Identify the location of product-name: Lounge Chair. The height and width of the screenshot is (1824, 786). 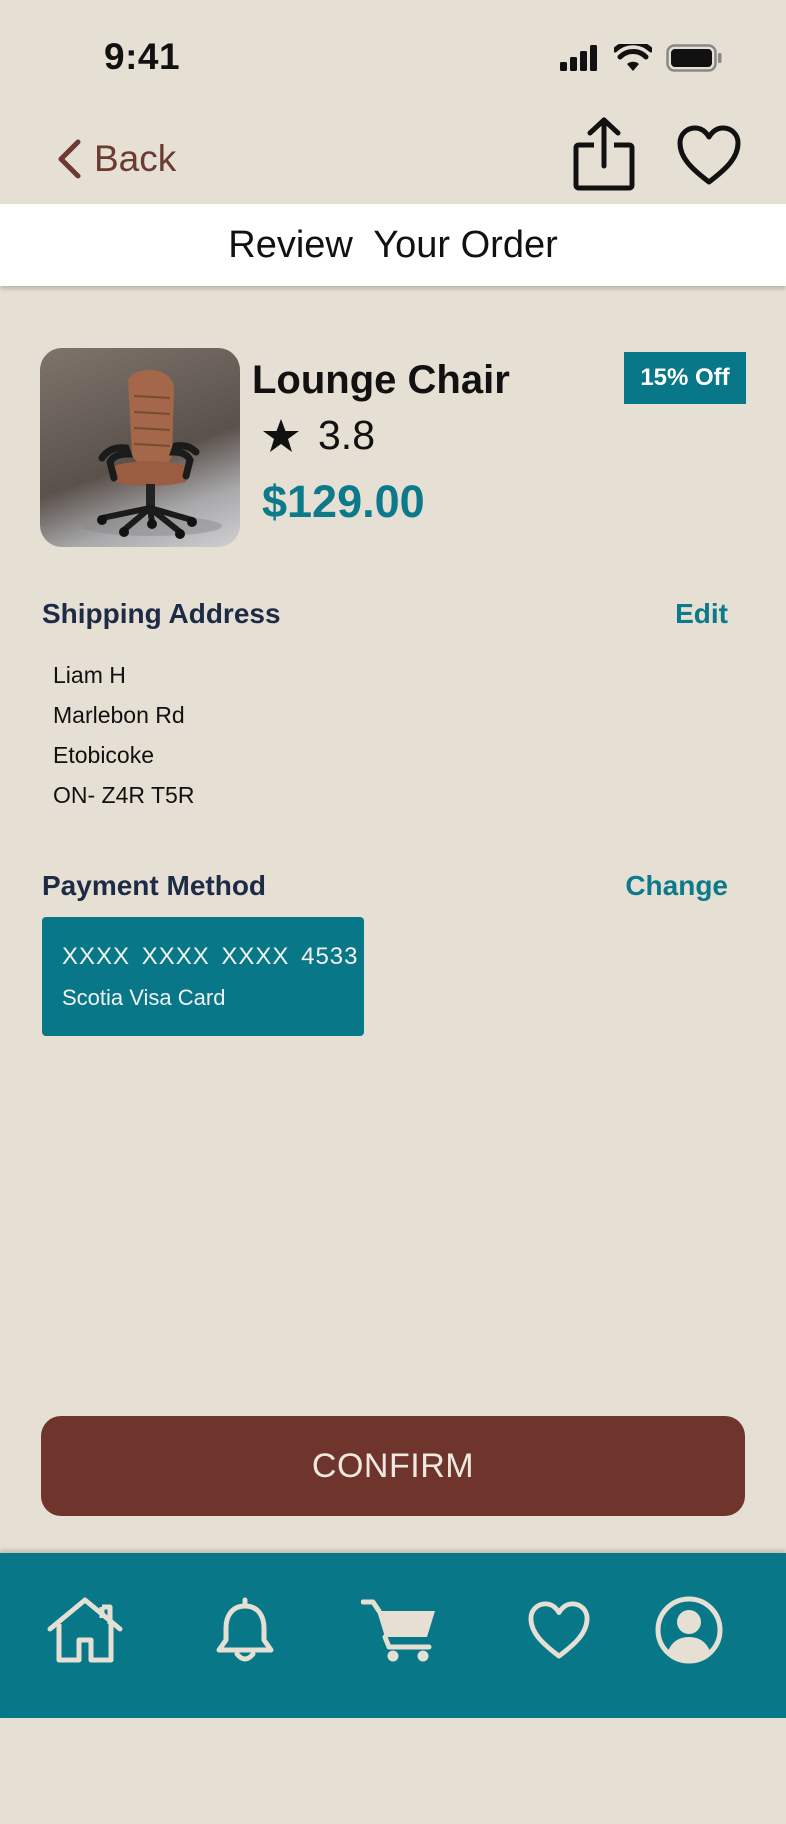
(381, 380).